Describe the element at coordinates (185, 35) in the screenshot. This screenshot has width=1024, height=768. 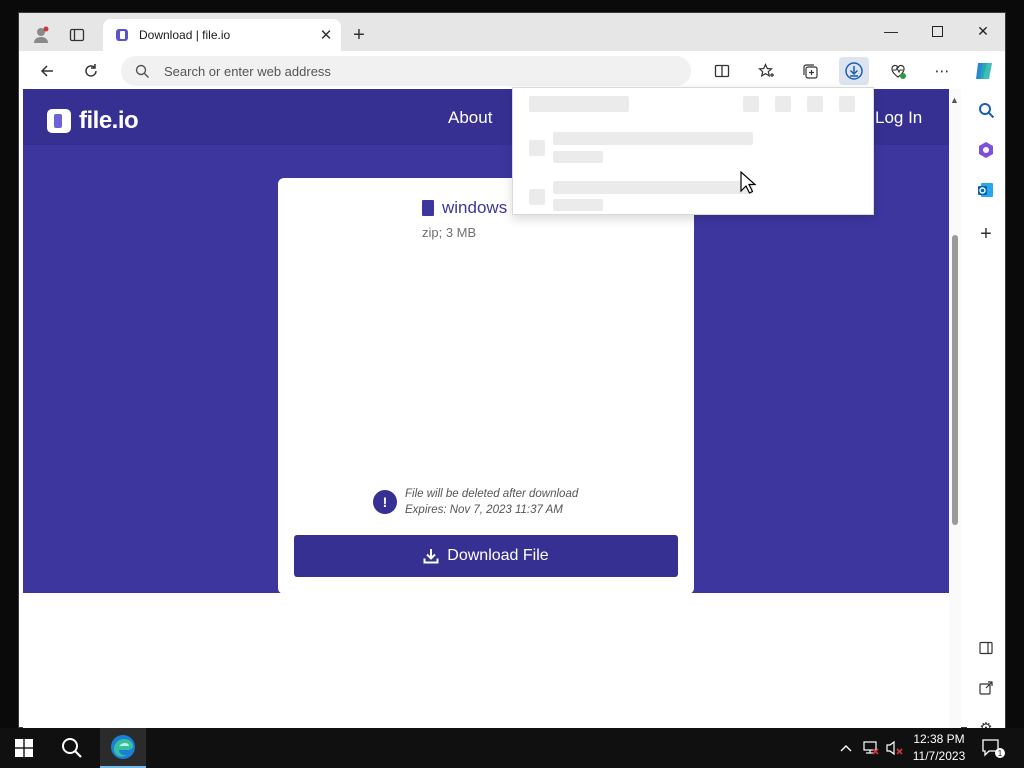
I see `tab-title: Download | file.io` at that location.